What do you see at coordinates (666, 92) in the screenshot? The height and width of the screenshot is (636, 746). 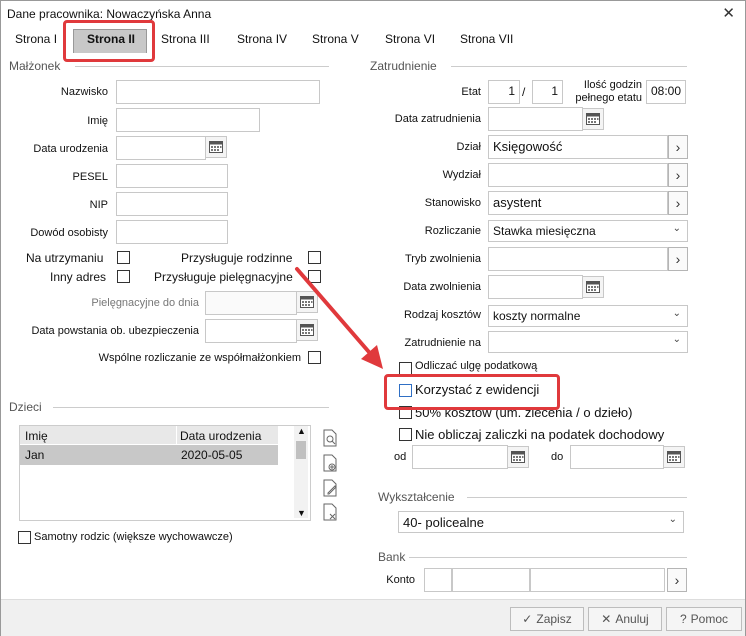 I see `hours-input: 08:00` at bounding box center [666, 92].